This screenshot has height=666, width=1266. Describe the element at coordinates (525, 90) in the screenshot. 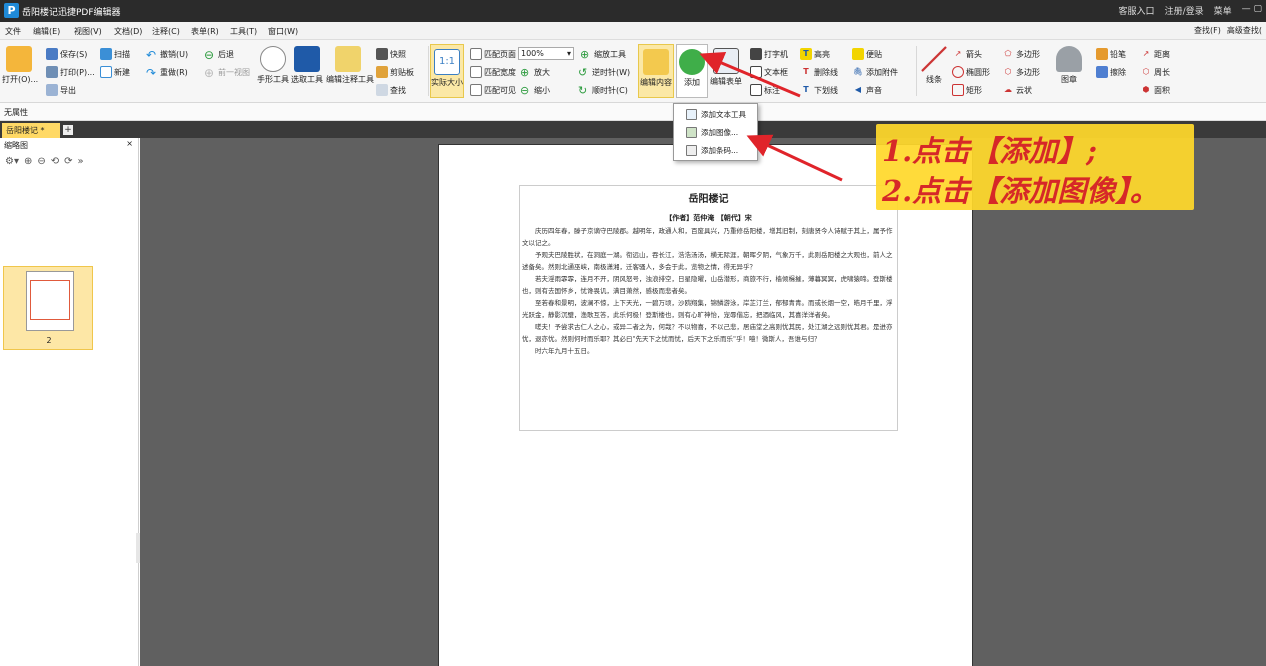

I see `zoom-out-icon: ⊖` at that location.